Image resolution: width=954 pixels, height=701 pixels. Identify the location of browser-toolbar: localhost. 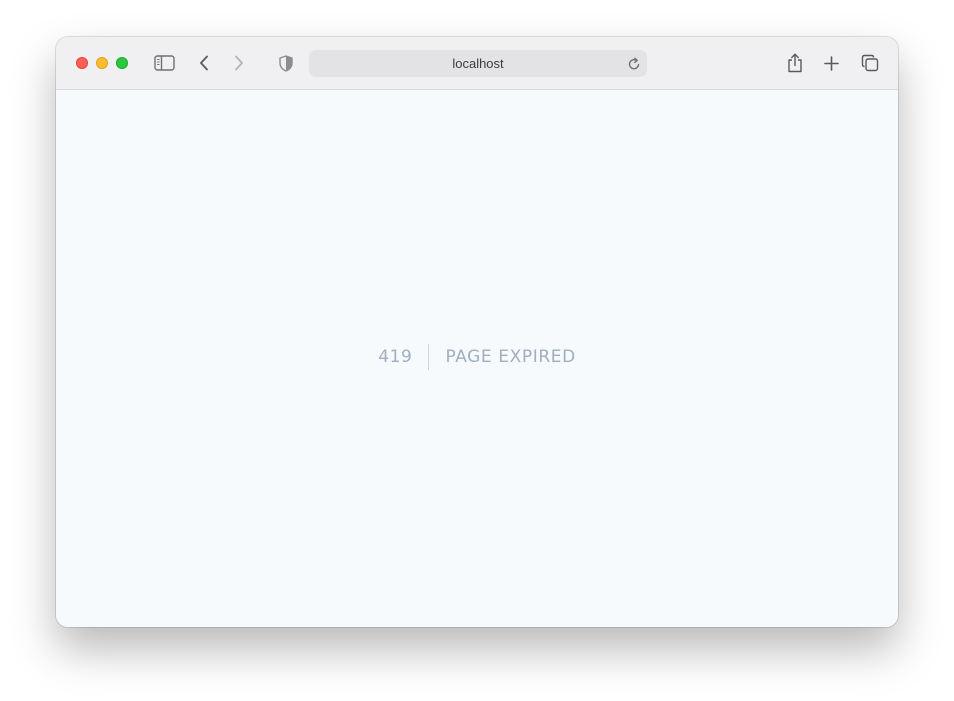
(477, 63).